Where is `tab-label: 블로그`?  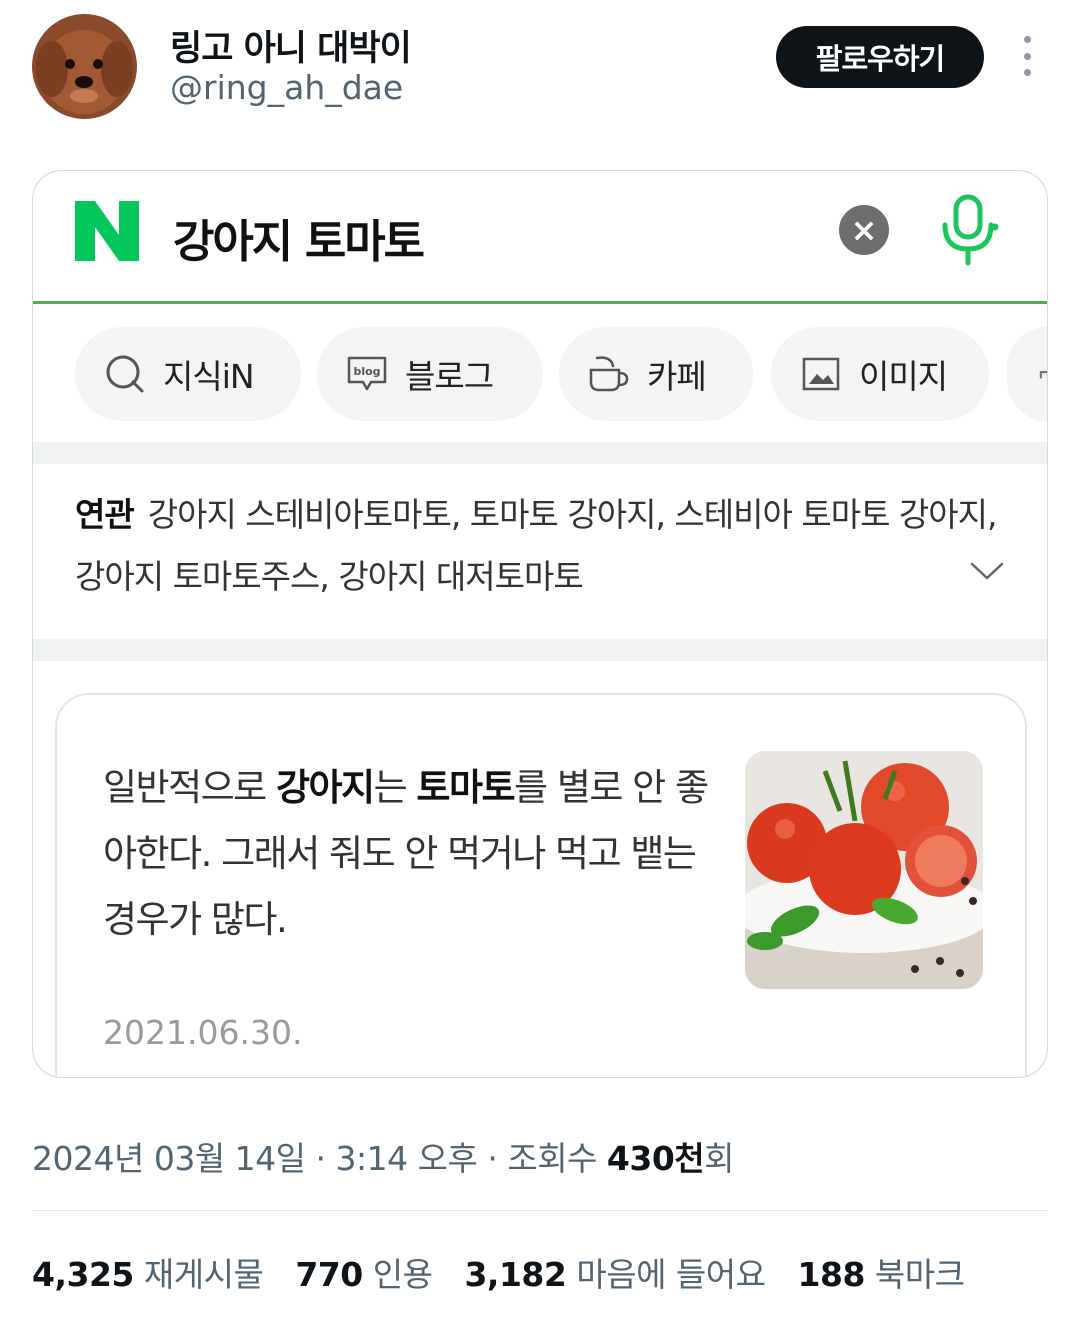
tab-label: 블로그 is located at coordinates (449, 376).